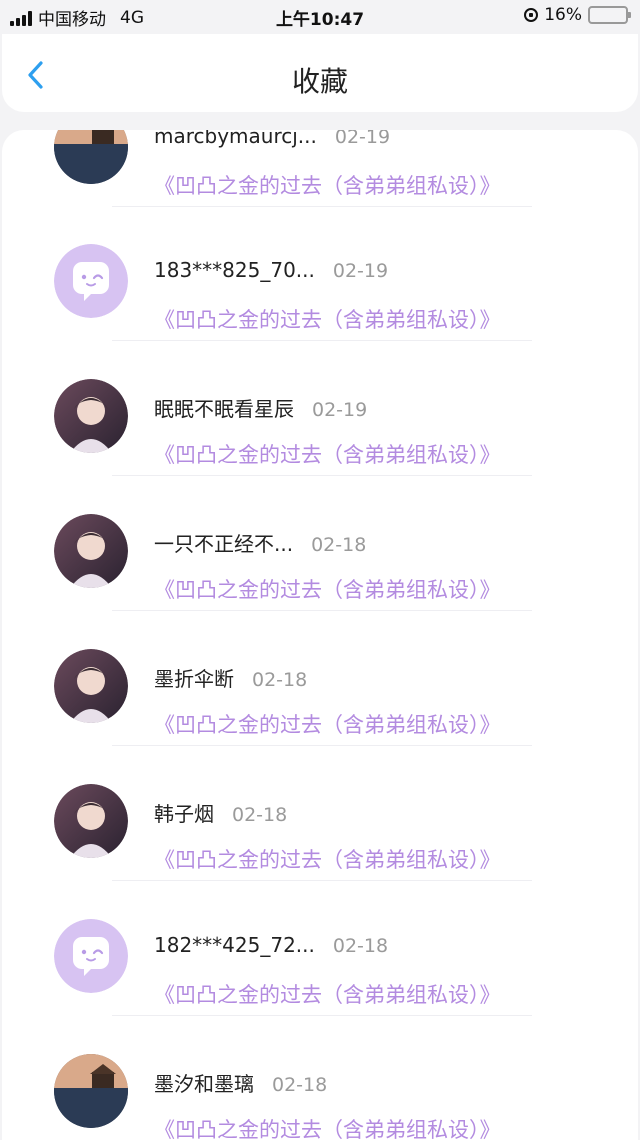 The width and height of the screenshot is (640, 1140). I want to click on nav-bar: 收藏, so click(320, 73).